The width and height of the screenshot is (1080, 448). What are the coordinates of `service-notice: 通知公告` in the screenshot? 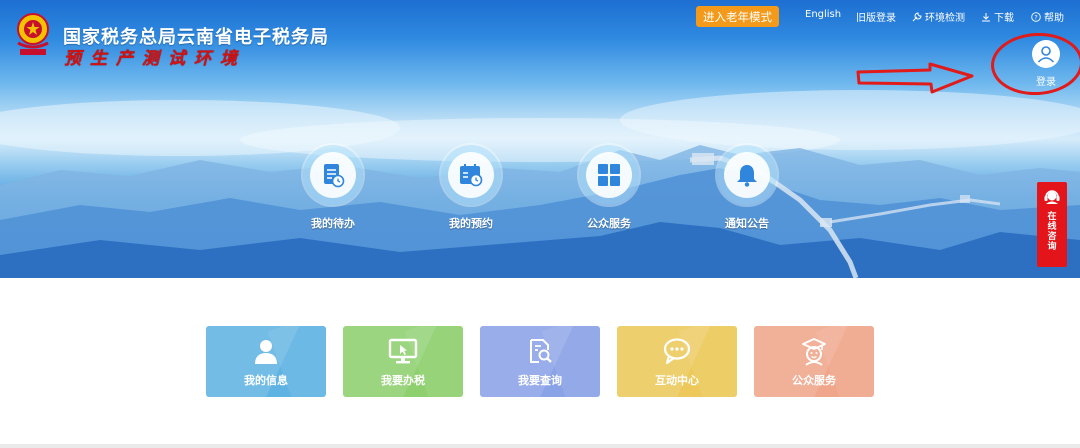 It's located at (747, 188).